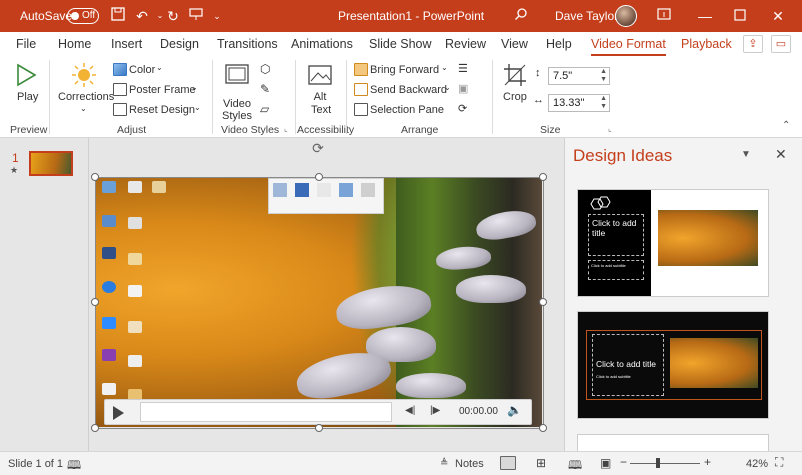 This screenshot has width=802, height=475. What do you see at coordinates (550, 130) in the screenshot?
I see `group-size: Size` at bounding box center [550, 130].